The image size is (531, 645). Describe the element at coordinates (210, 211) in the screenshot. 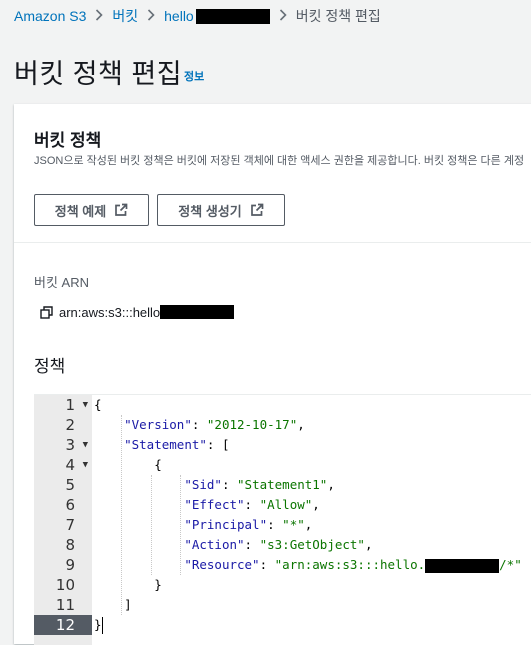

I see `policy-generator-label: 정책 생성기` at that location.